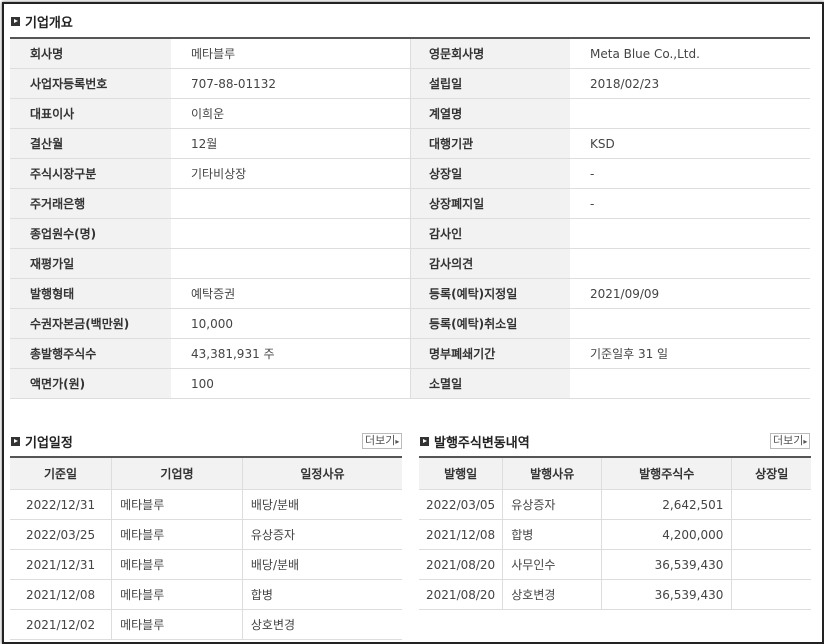 The image size is (824, 644). Describe the element at coordinates (49, 23) in the screenshot. I see `overview-title: 기업개요` at that location.